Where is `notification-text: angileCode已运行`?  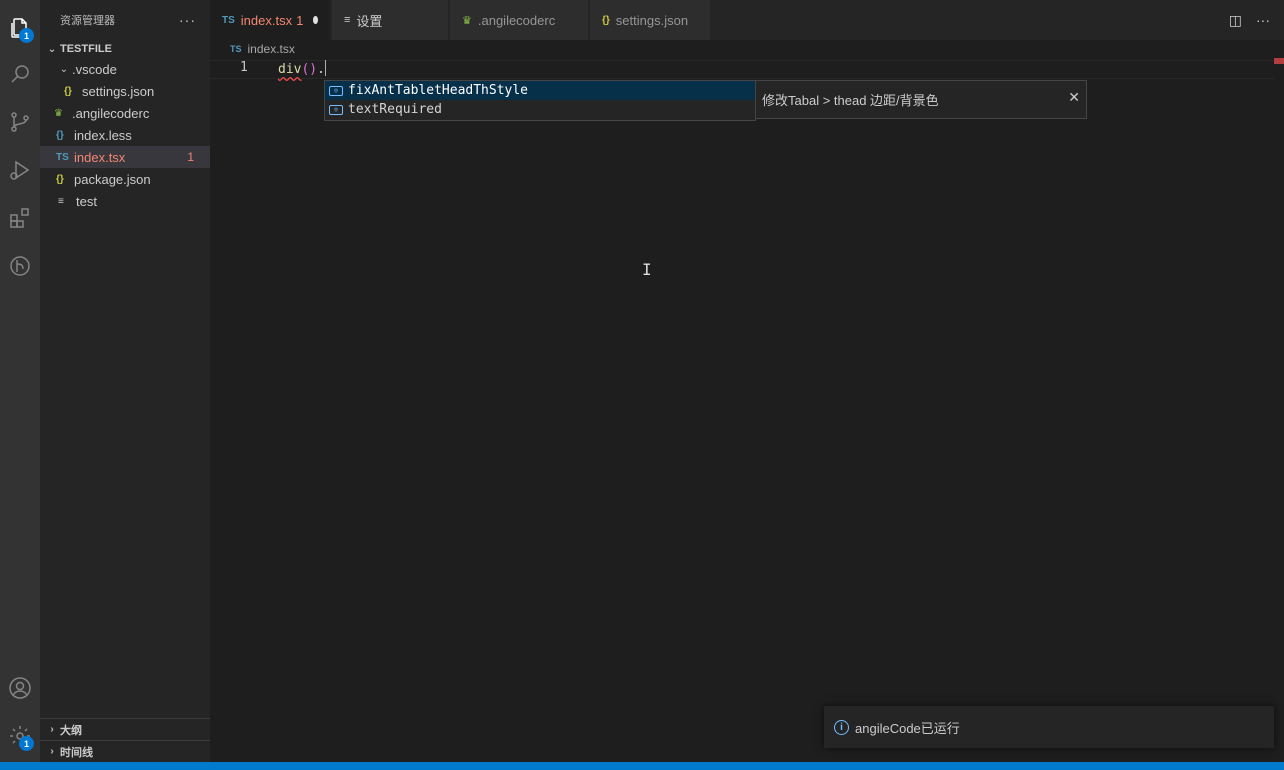 notification-text: angileCode已运行 is located at coordinates (907, 728).